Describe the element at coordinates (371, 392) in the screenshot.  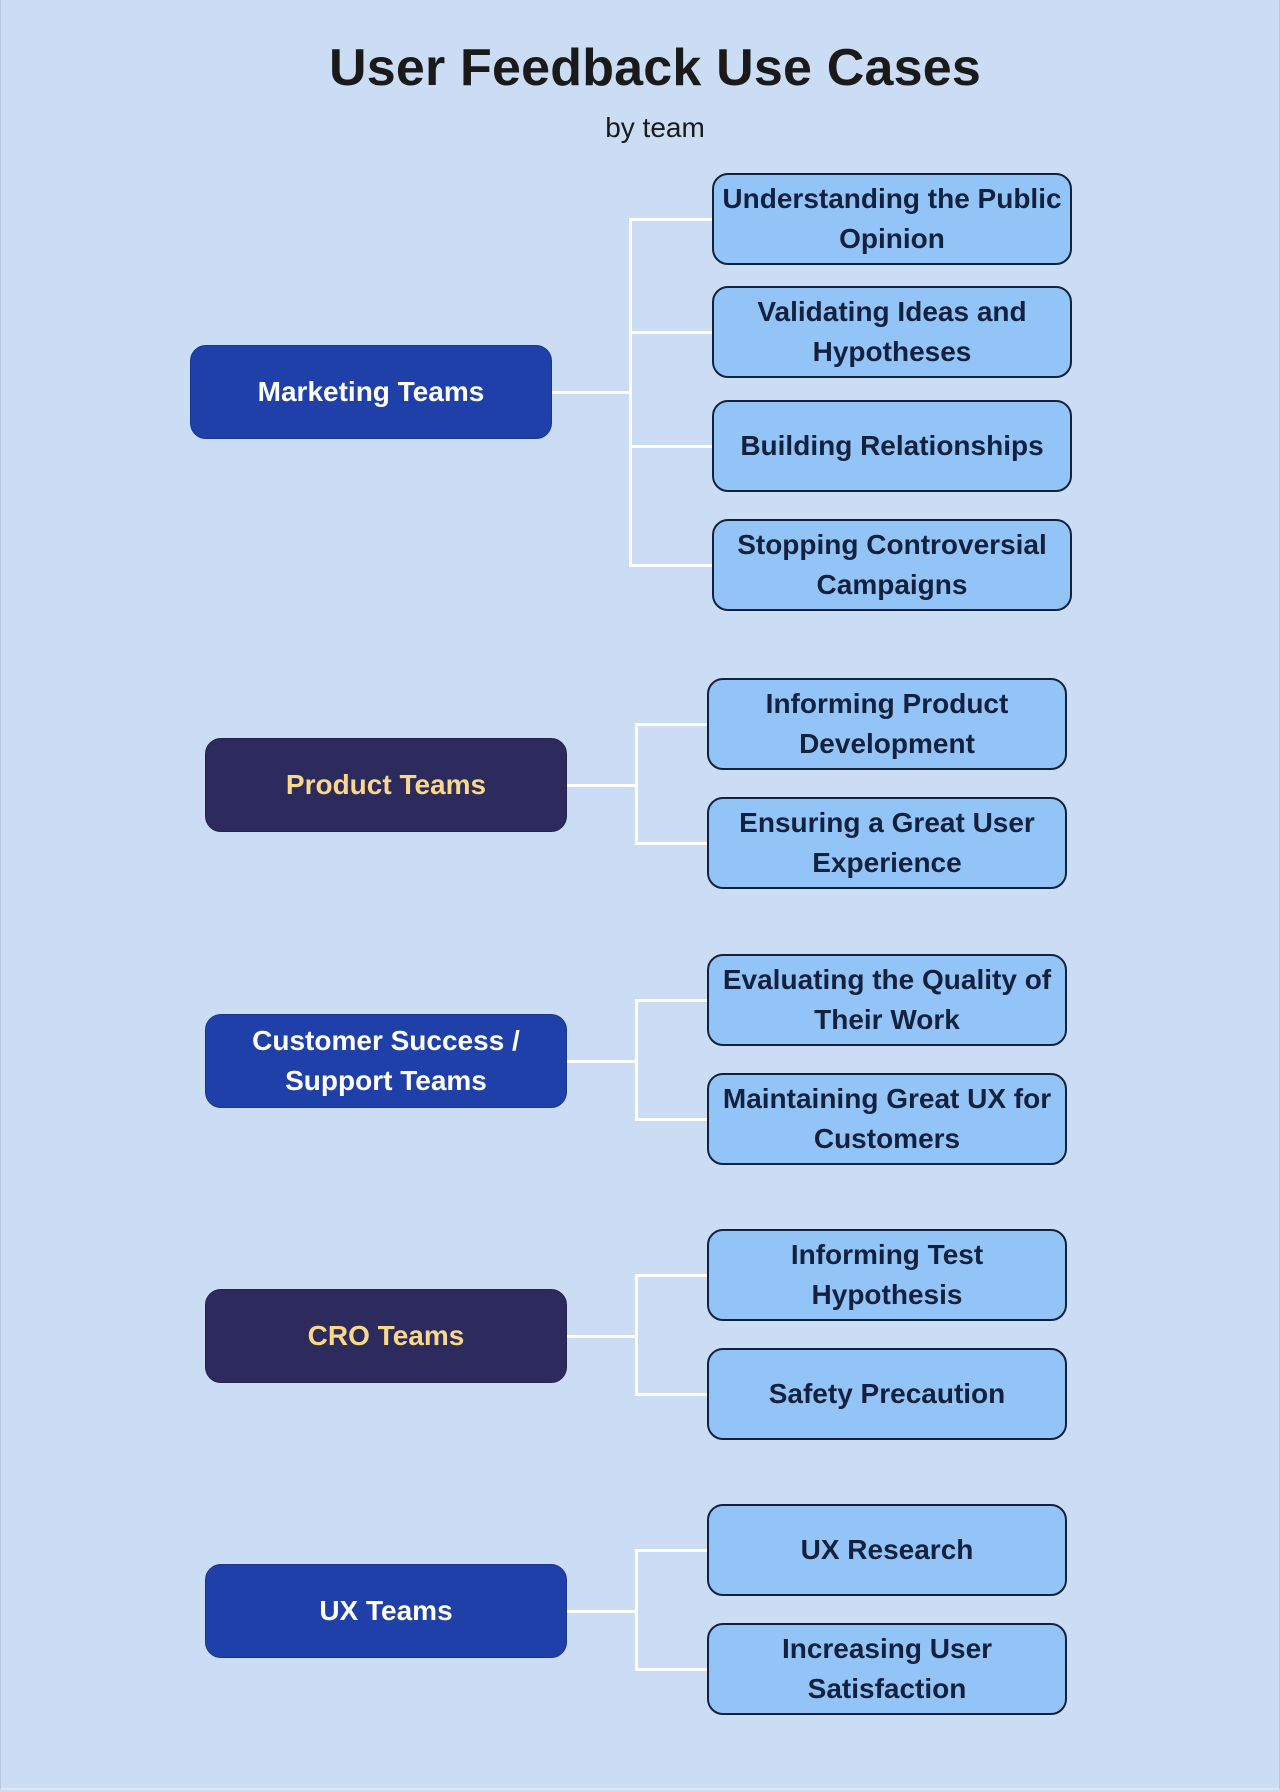
I see `team-node-marketing-teams: Marketing Teams` at that location.